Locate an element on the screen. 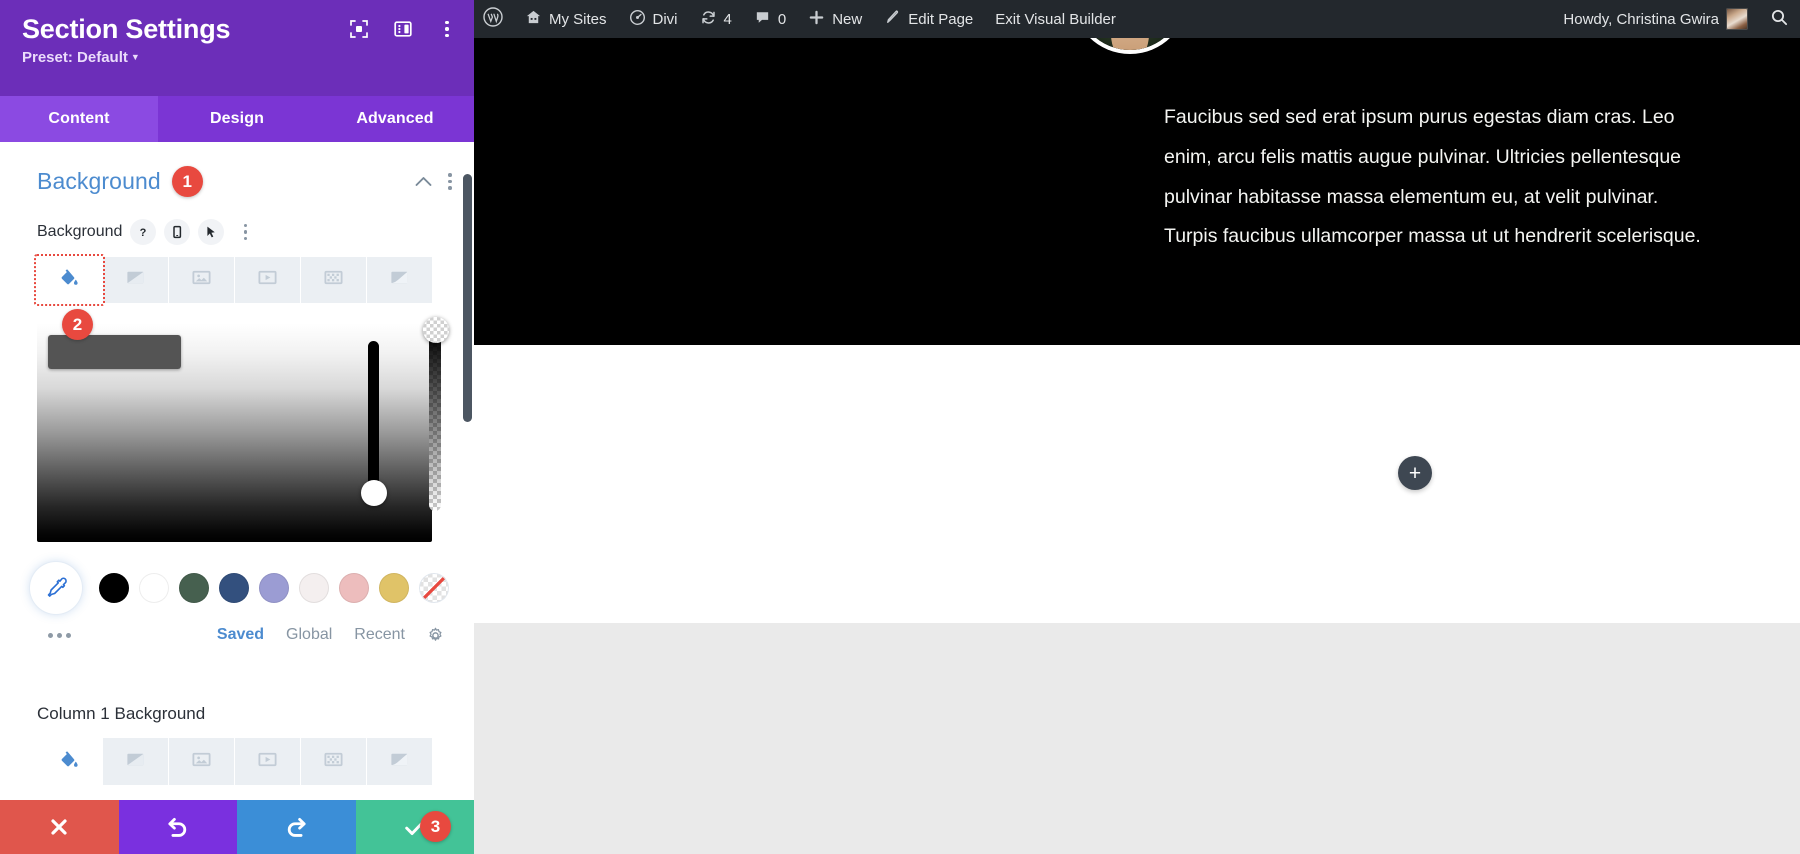 The image size is (1800, 854). more-swatches-icon is located at coordinates (59, 635).